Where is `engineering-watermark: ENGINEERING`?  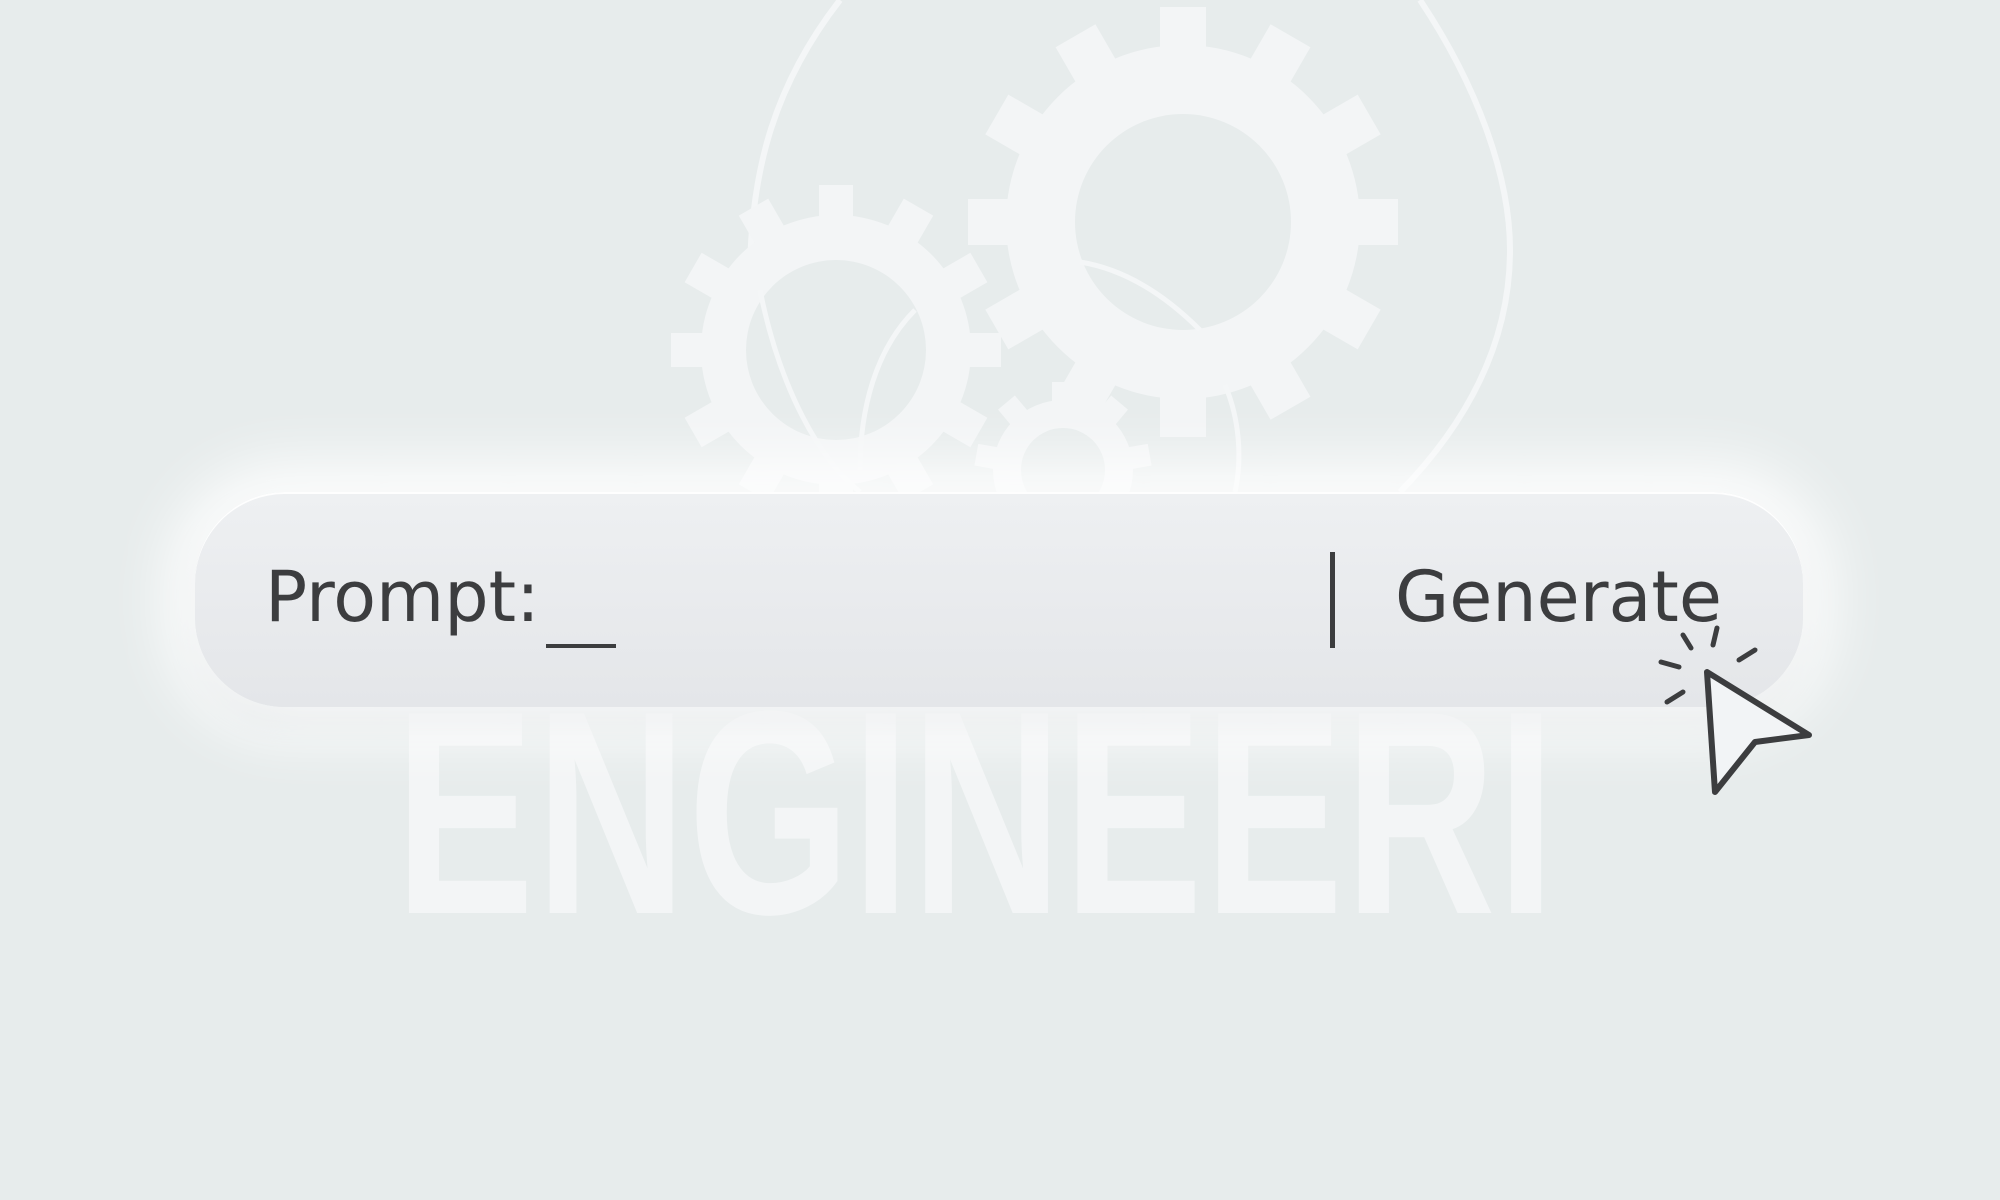
engineering-watermark: ENGINEERING is located at coordinates (973, 813).